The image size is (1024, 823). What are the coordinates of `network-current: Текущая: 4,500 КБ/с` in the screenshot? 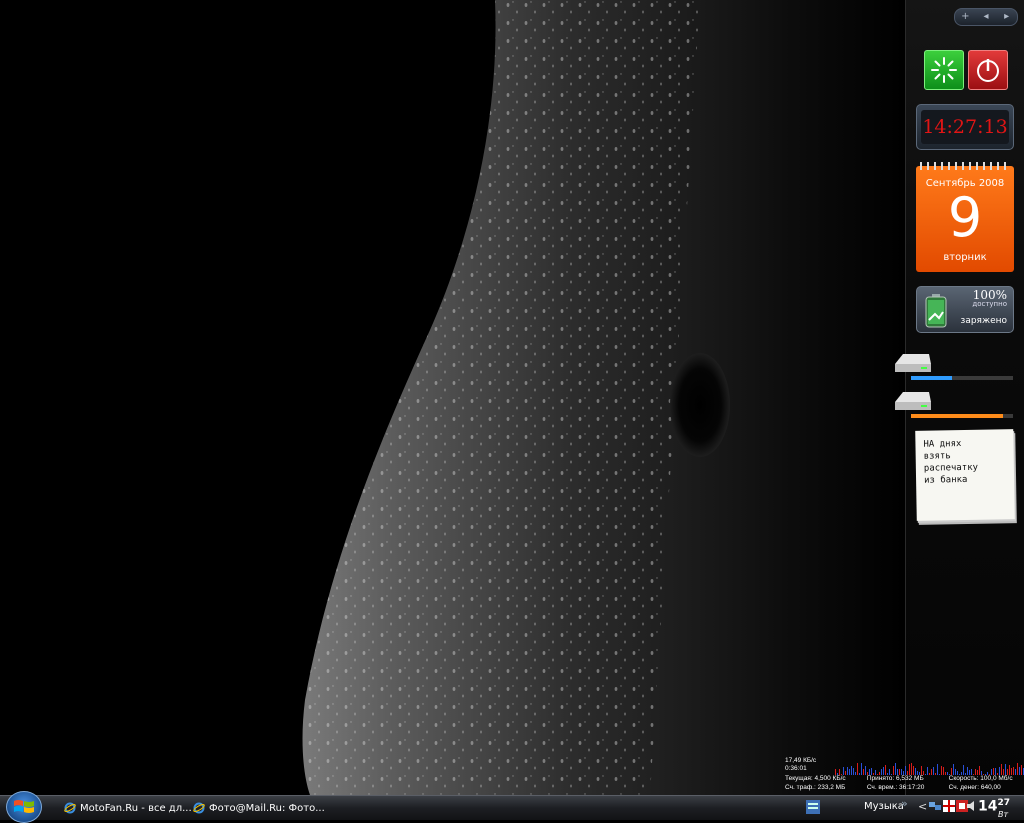 It's located at (815, 778).